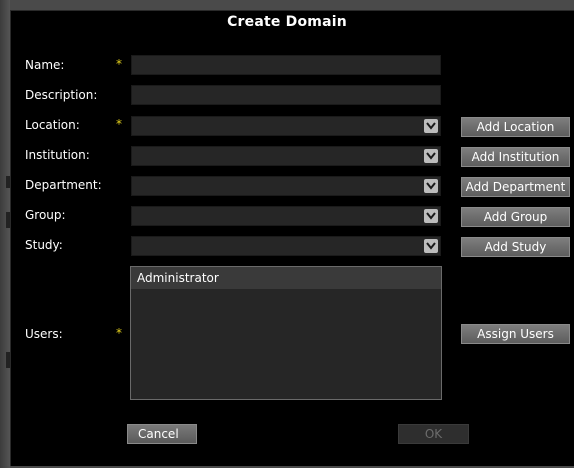  I want to click on name-label: Name:, so click(45, 65).